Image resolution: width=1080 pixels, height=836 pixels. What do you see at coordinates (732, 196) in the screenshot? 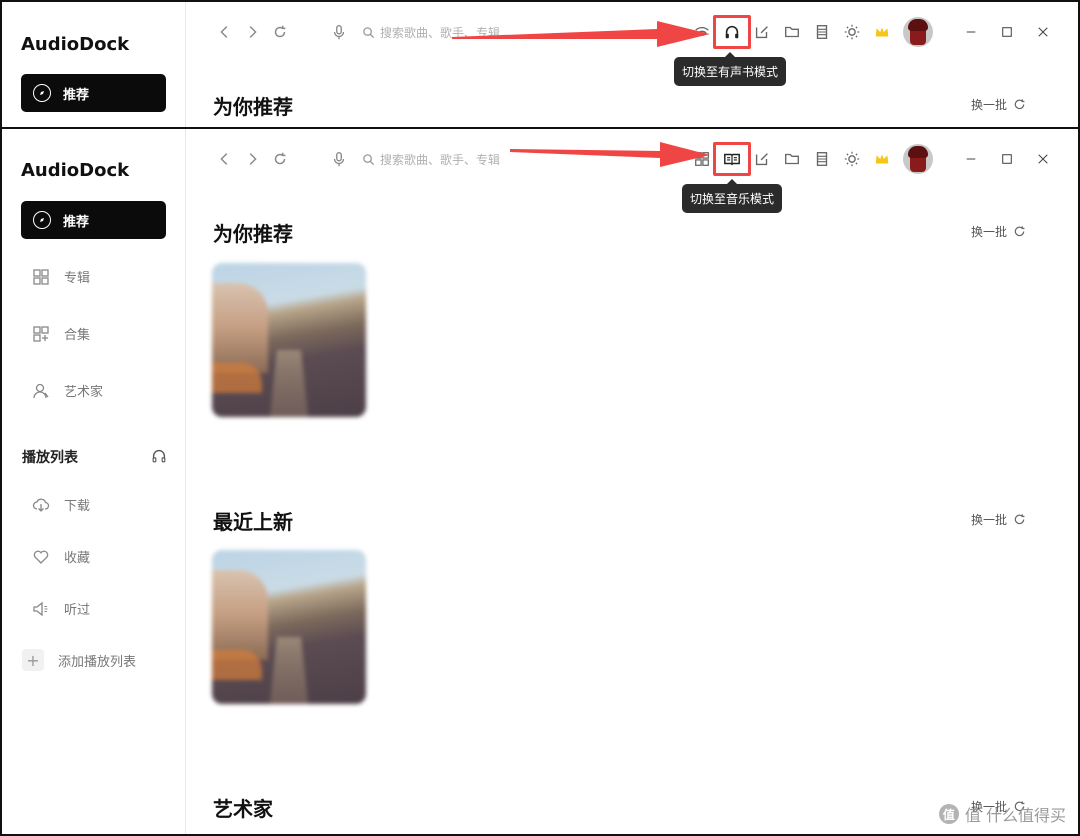
I see `tooltip: 切换至音乐模式` at bounding box center [732, 196].